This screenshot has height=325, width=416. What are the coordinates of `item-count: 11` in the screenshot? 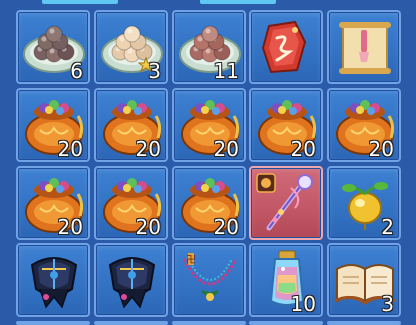 It's located at (226, 71).